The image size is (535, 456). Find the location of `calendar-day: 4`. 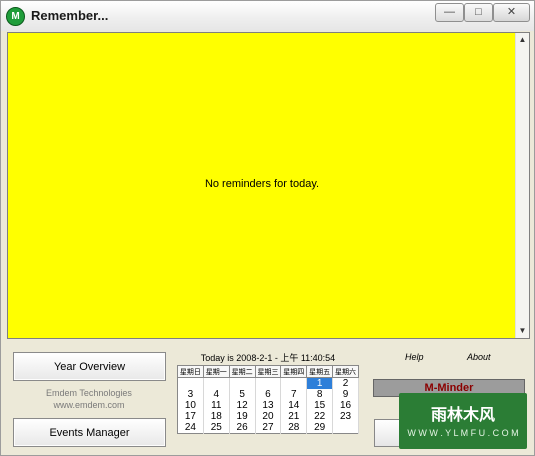

calendar-day: 4 is located at coordinates (216, 394).